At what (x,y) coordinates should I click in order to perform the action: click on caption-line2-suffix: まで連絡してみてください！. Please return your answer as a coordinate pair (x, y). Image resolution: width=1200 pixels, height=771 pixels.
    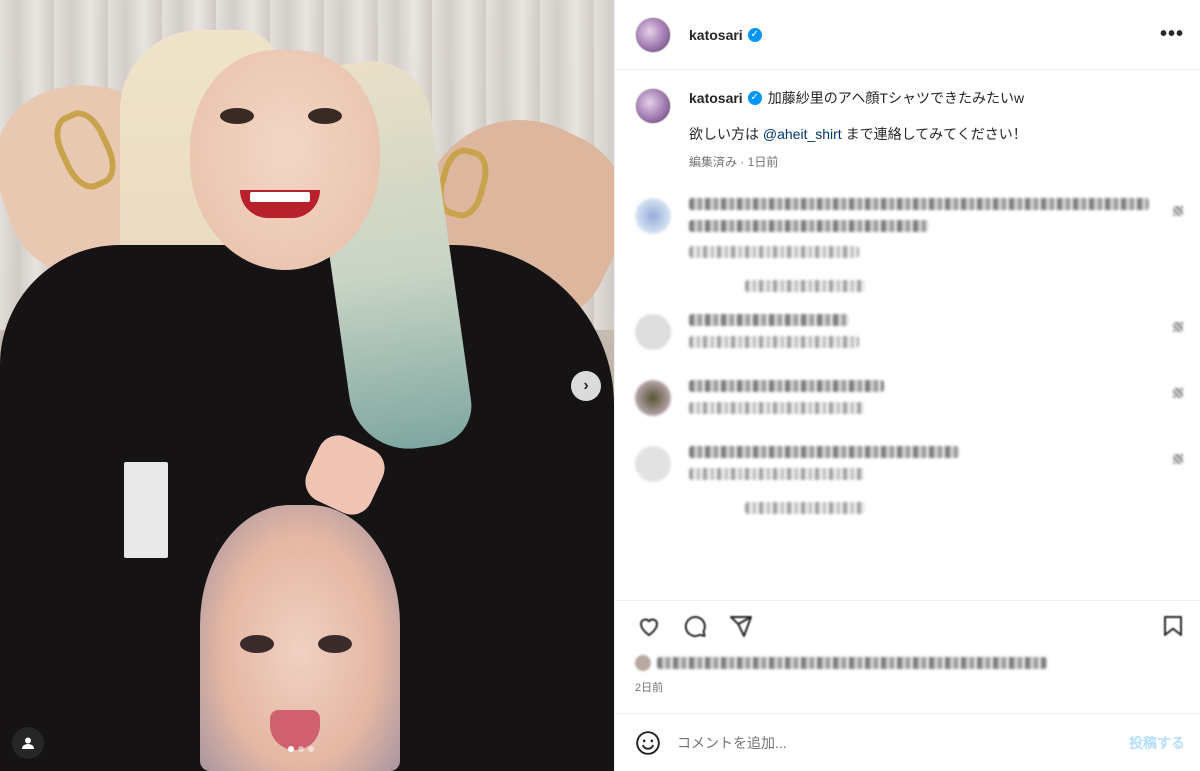
    Looking at the image, I should click on (934, 134).